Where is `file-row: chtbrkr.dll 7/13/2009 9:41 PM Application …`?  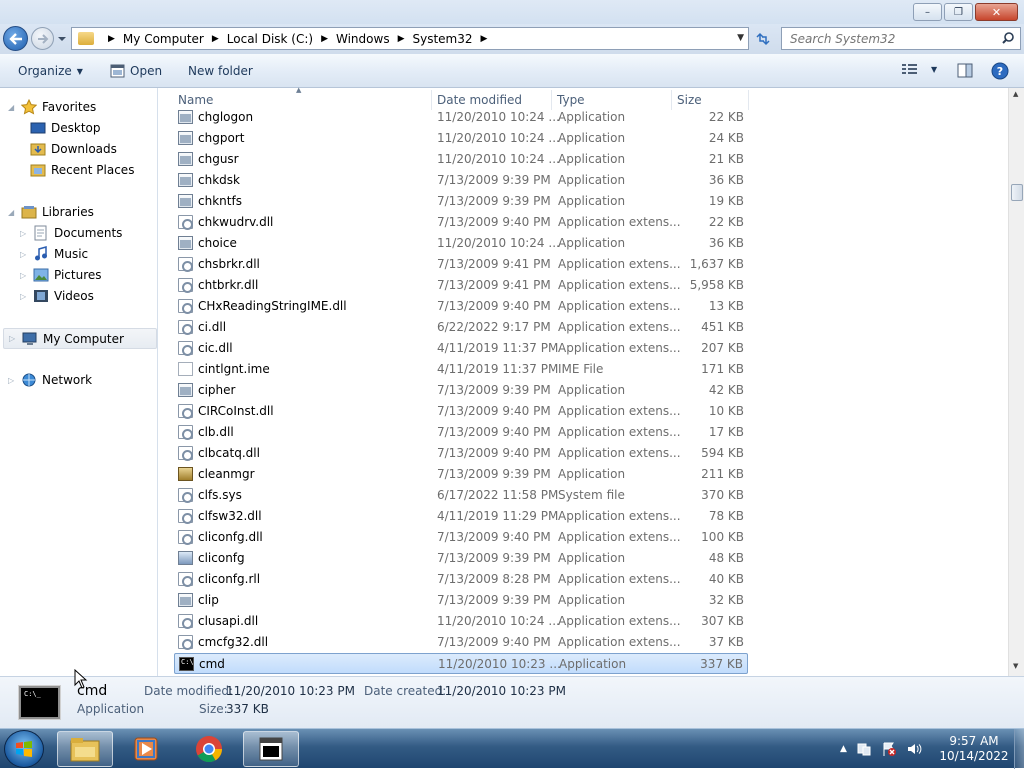 file-row: chtbrkr.dll 7/13/2009 9:41 PM Application … is located at coordinates (461, 285).